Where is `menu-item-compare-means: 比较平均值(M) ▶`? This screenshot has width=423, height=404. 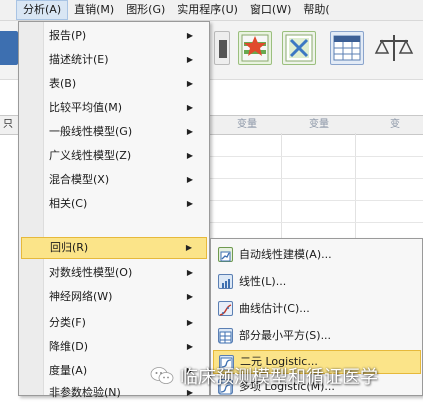
menu-item-compare-means: 比较平均值(M) ▶ is located at coordinates (114, 108).